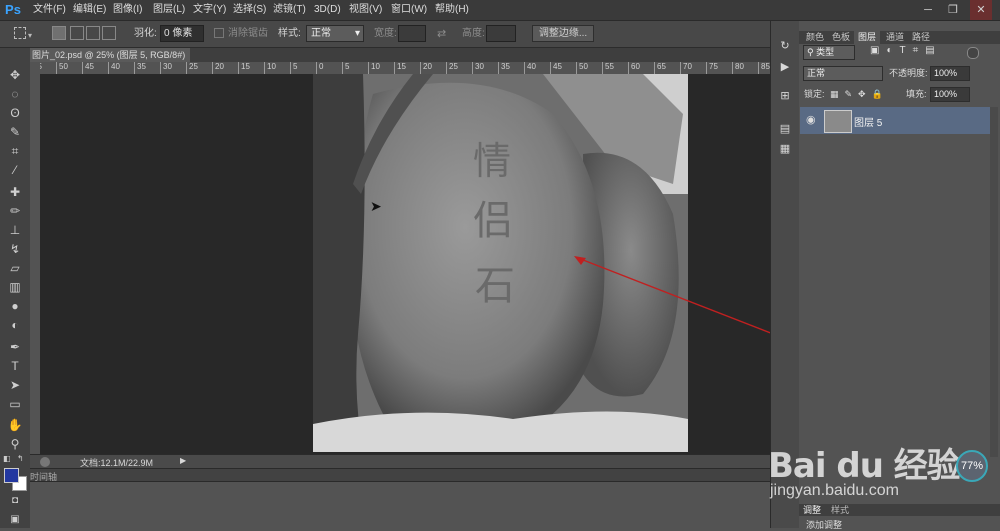  I want to click on menu-type: 文字(Y), so click(209, 10).